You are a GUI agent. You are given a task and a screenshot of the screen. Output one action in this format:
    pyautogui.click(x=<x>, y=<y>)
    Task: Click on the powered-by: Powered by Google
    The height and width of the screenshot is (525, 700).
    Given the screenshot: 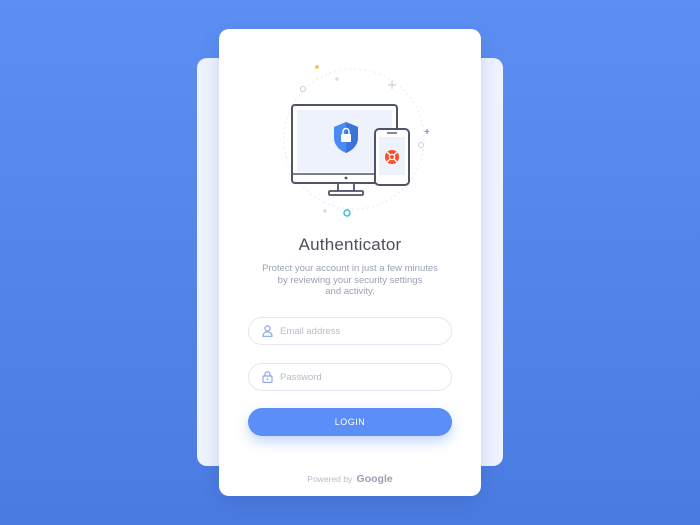 What is the action you would take?
    pyautogui.click(x=350, y=479)
    